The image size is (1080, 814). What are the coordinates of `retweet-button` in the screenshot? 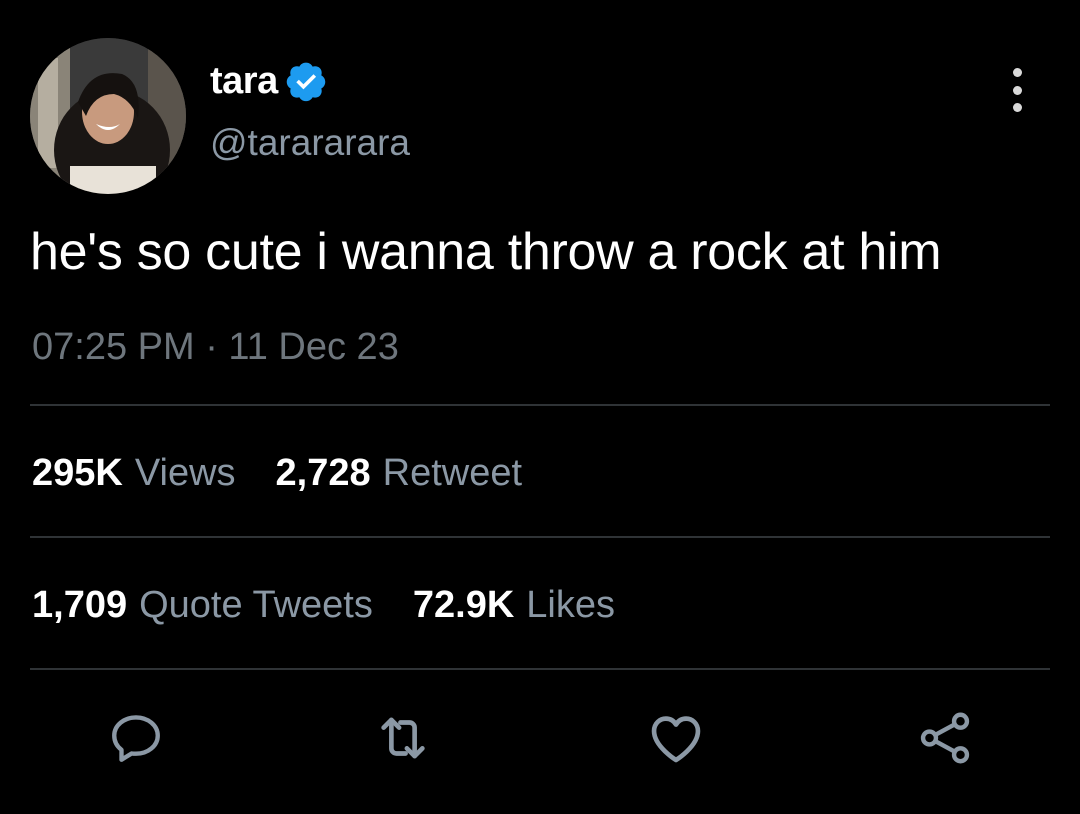 It's located at (403, 738).